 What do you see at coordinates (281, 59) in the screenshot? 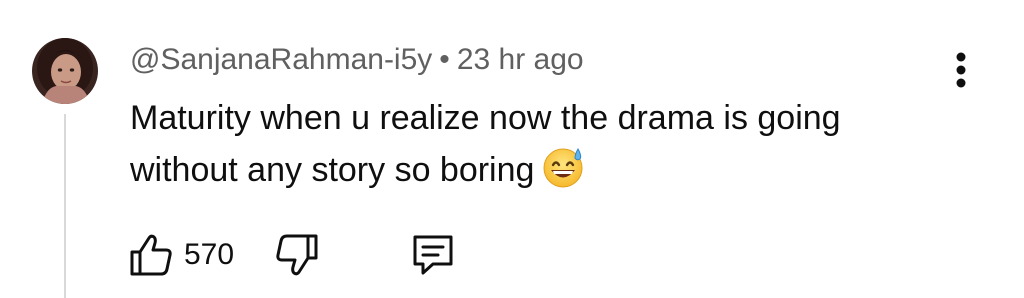
I see `author-handle: @SanjanaRahman-i5y` at bounding box center [281, 59].